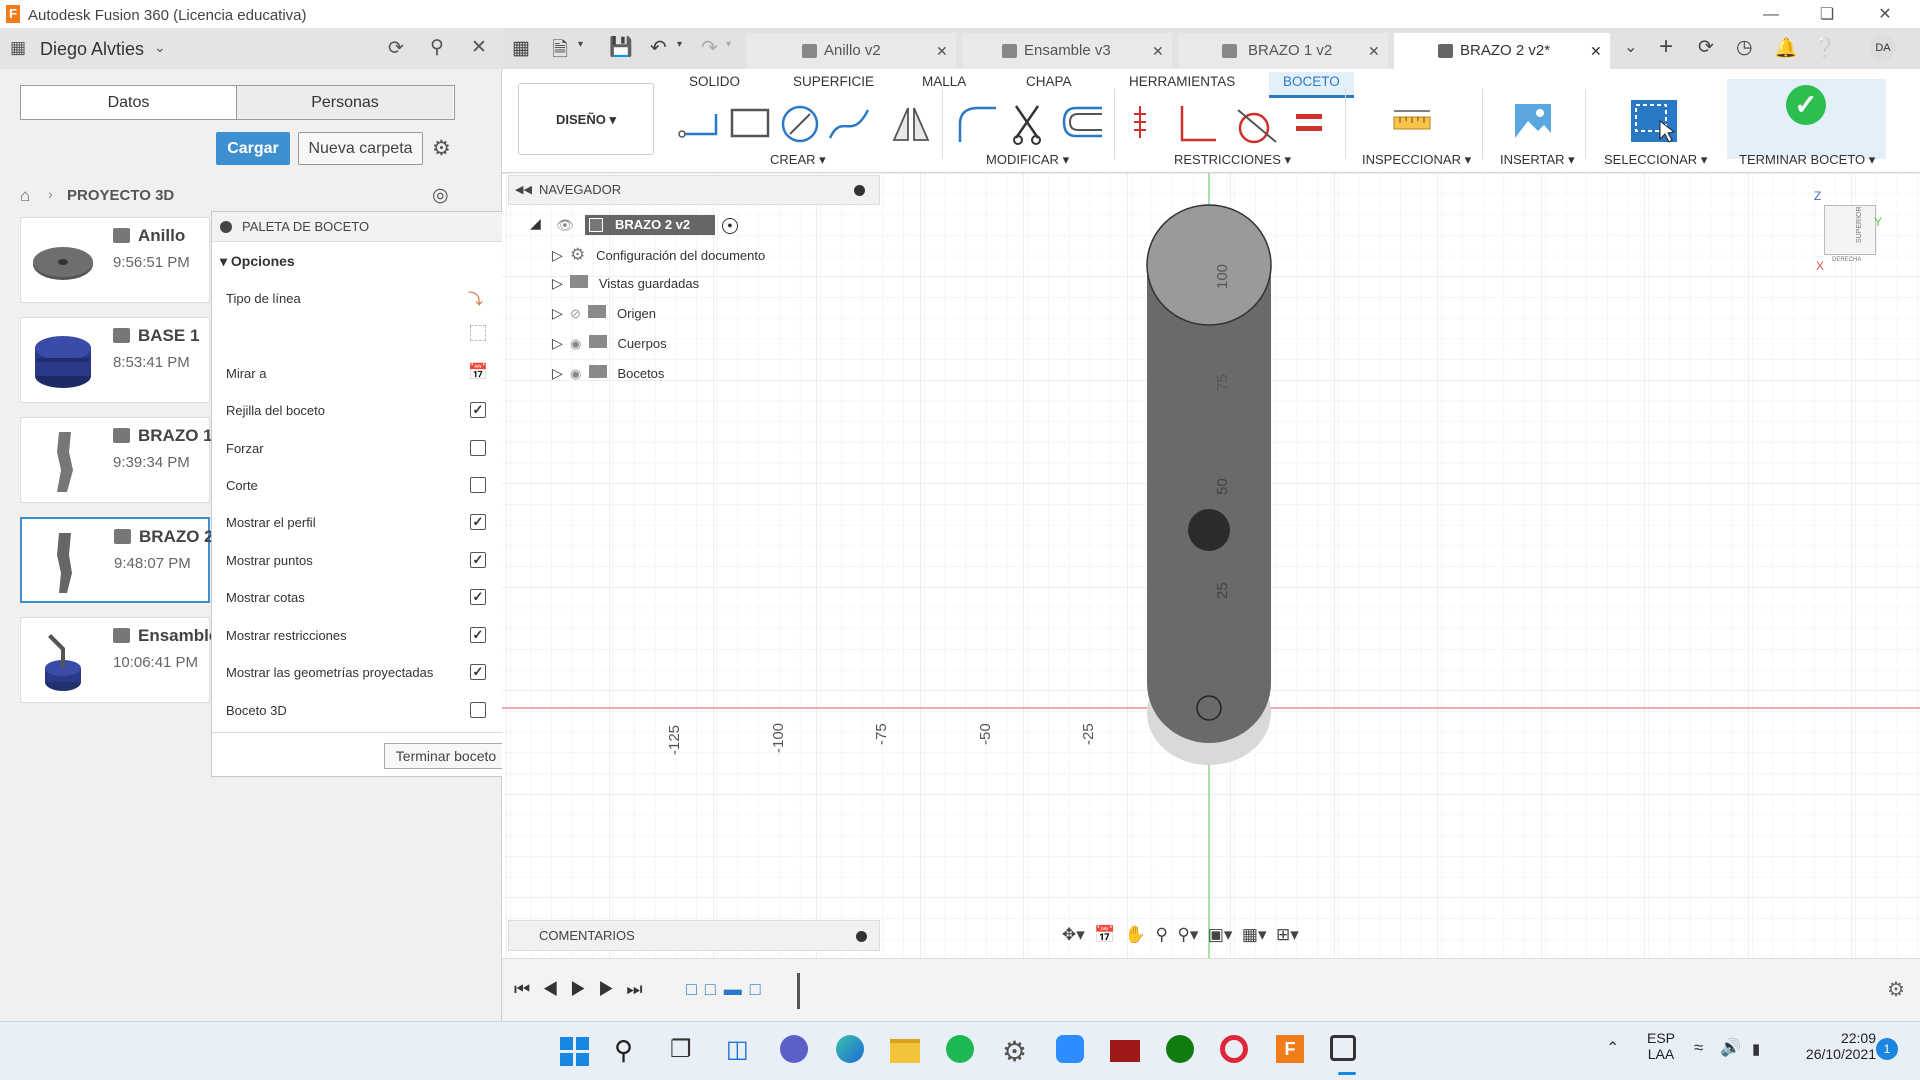  I want to click on tangent-constraint-icon, so click(1257, 126).